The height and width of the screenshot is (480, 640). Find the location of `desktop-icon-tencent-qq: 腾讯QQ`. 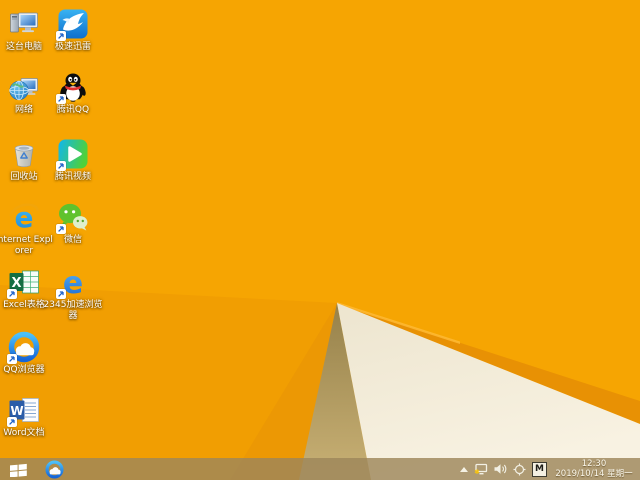

desktop-icon-tencent-qq: 腾讯QQ is located at coordinates (73, 93).